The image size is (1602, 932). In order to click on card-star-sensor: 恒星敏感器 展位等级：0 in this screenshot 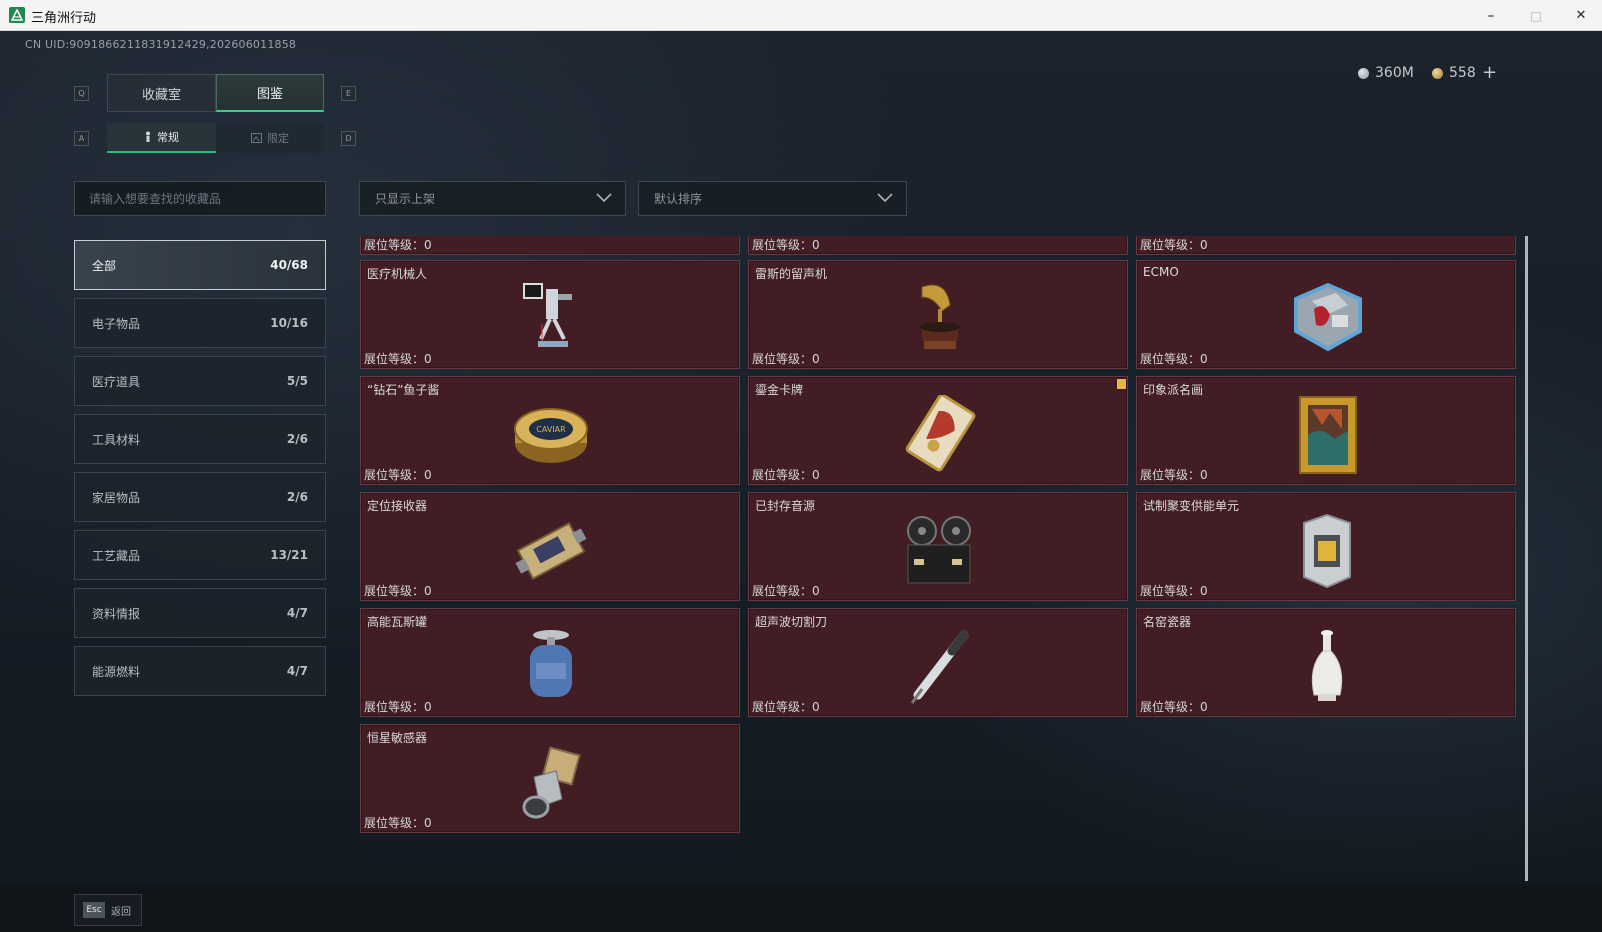, I will do `click(550, 778)`.